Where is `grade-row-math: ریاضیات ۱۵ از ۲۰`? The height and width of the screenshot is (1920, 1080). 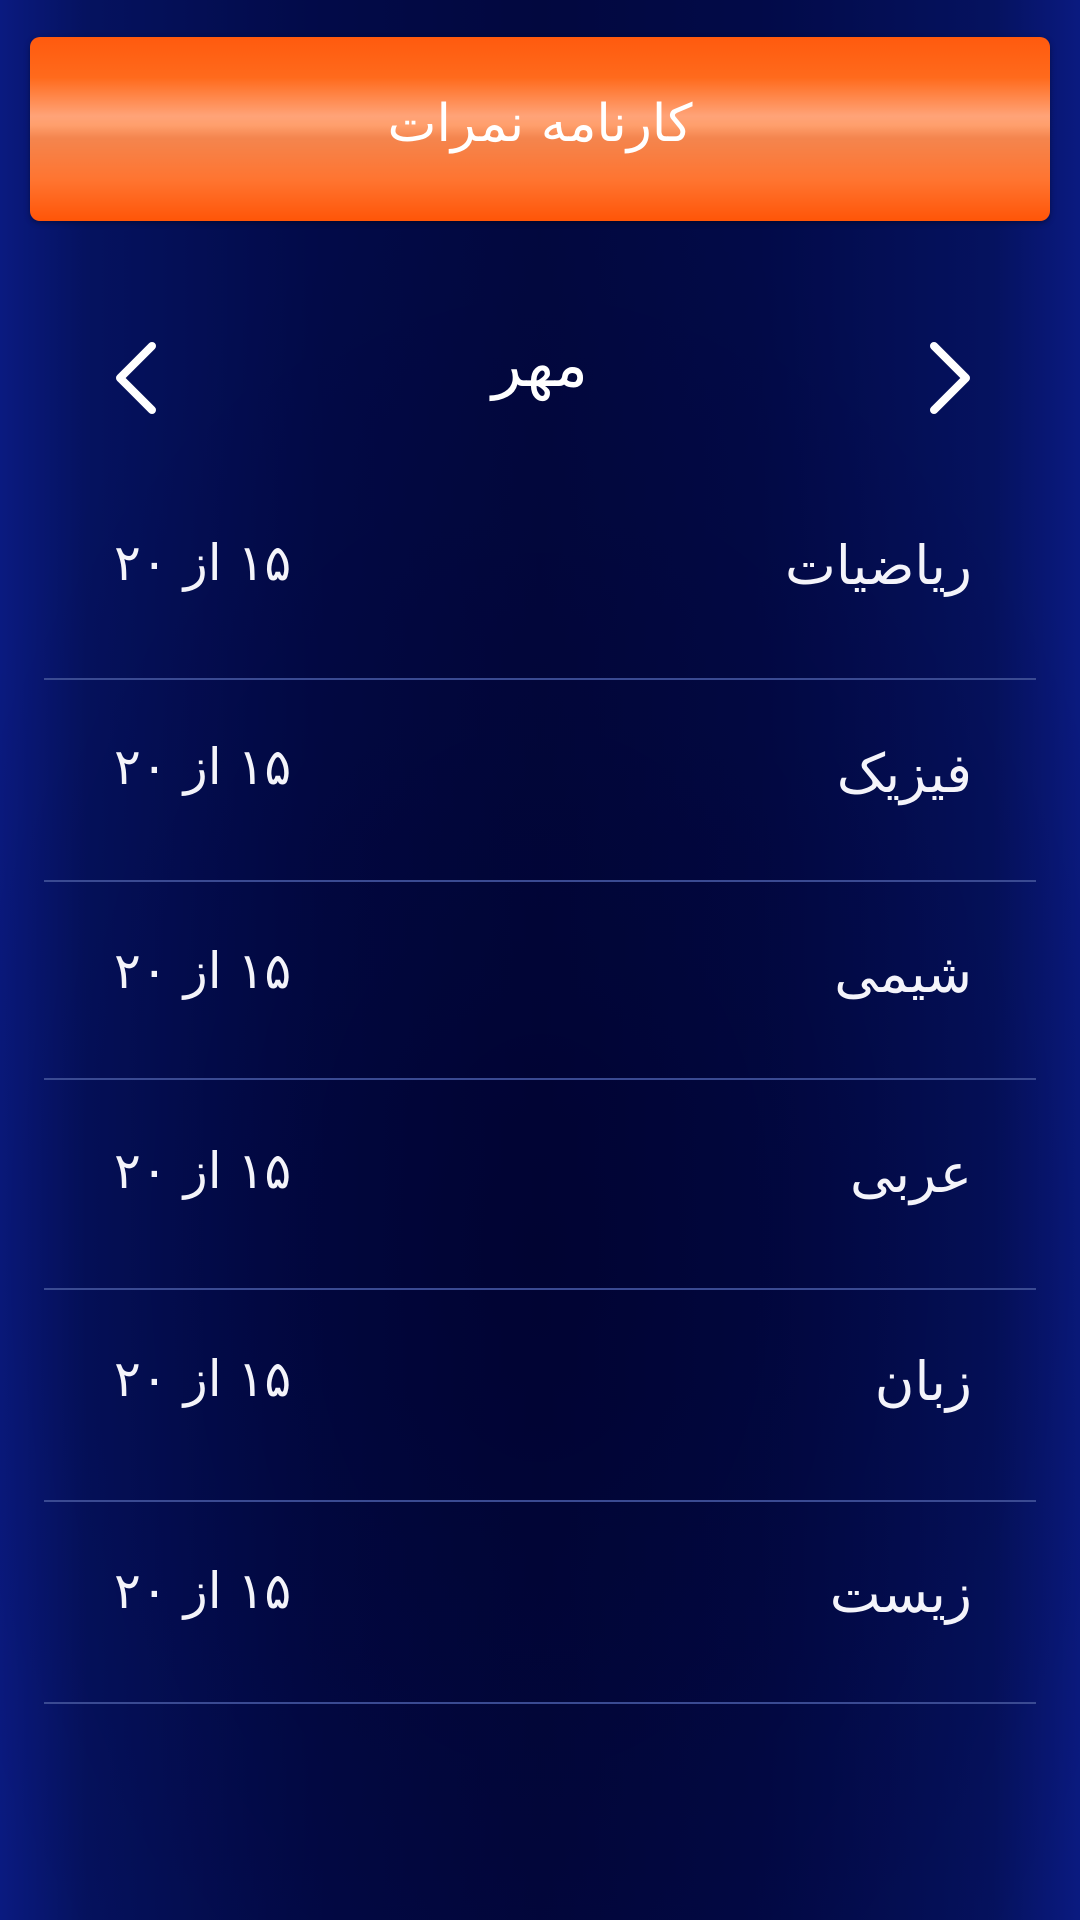
grade-row-math: ریاضیات ۱۵ از ۲۰ is located at coordinates (540, 579).